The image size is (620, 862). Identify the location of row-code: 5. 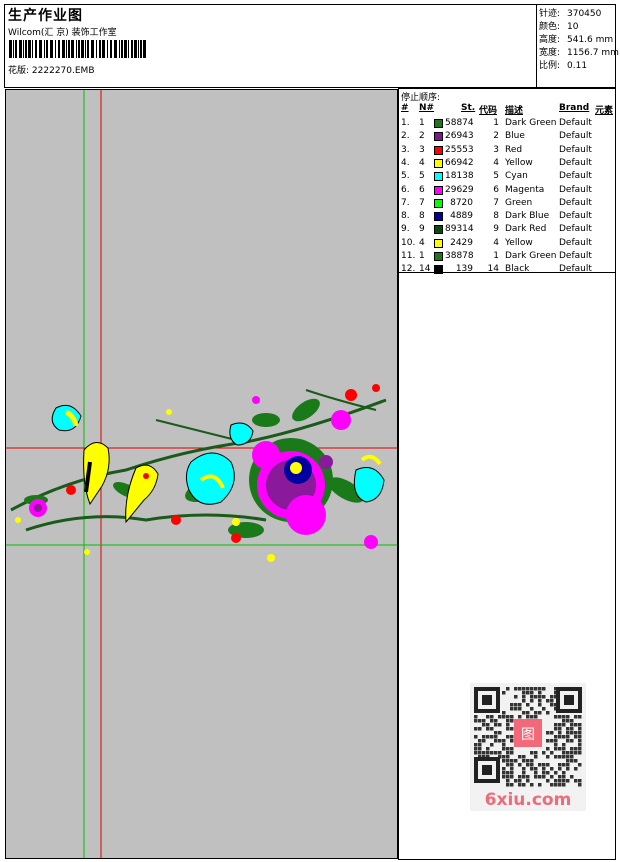
(496, 176).